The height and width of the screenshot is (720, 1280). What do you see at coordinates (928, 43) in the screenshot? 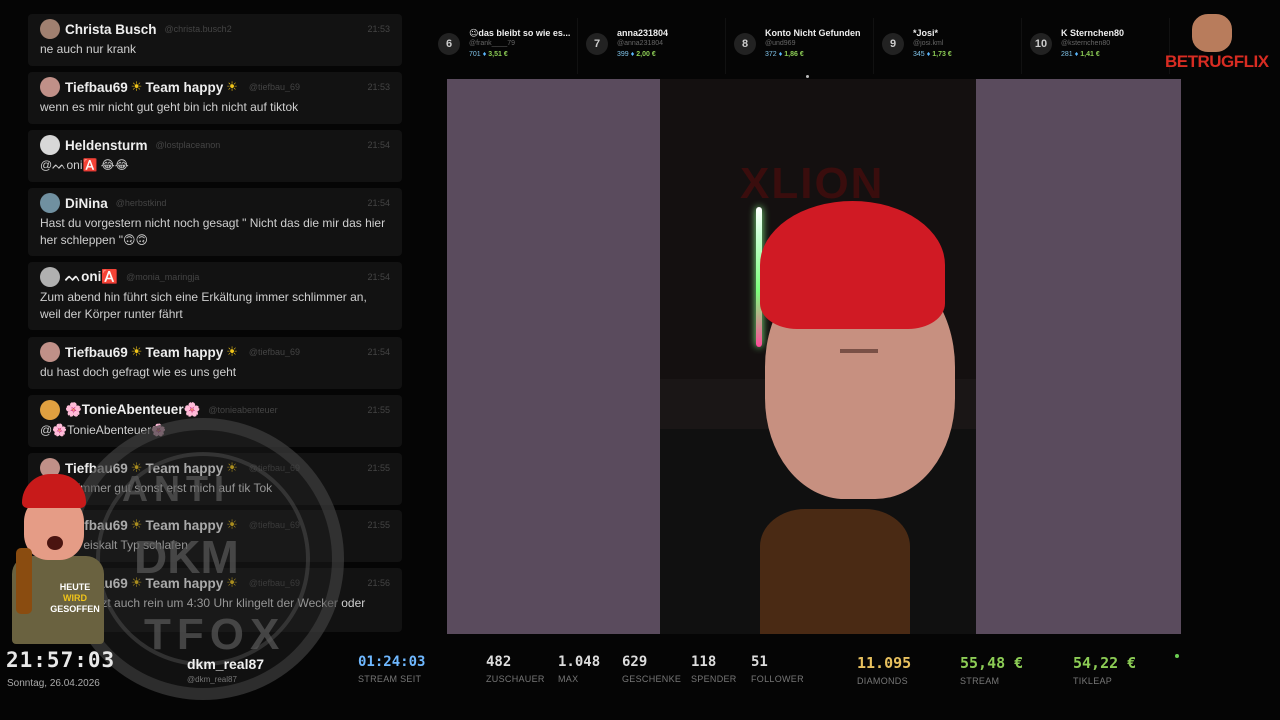
I see `leaderboard-handle: @josi.kml` at bounding box center [928, 43].